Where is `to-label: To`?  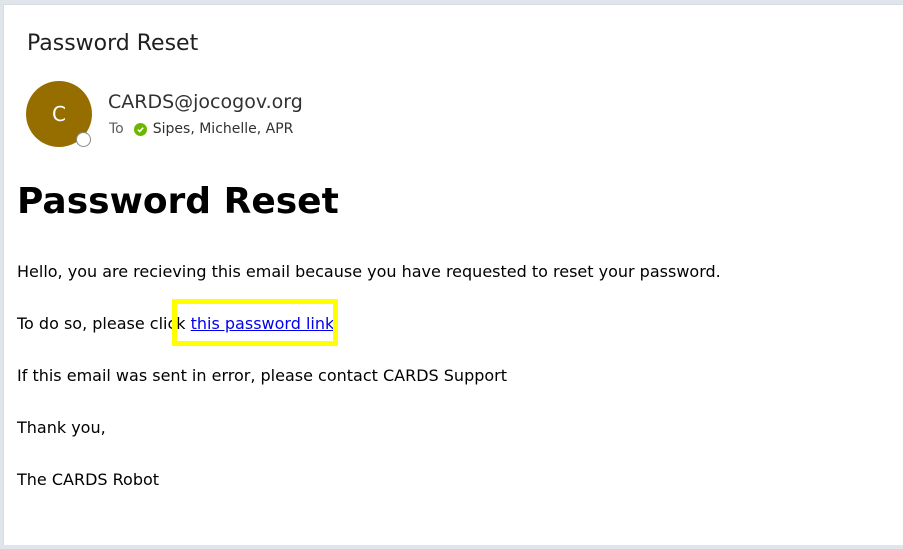 to-label: To is located at coordinates (116, 129).